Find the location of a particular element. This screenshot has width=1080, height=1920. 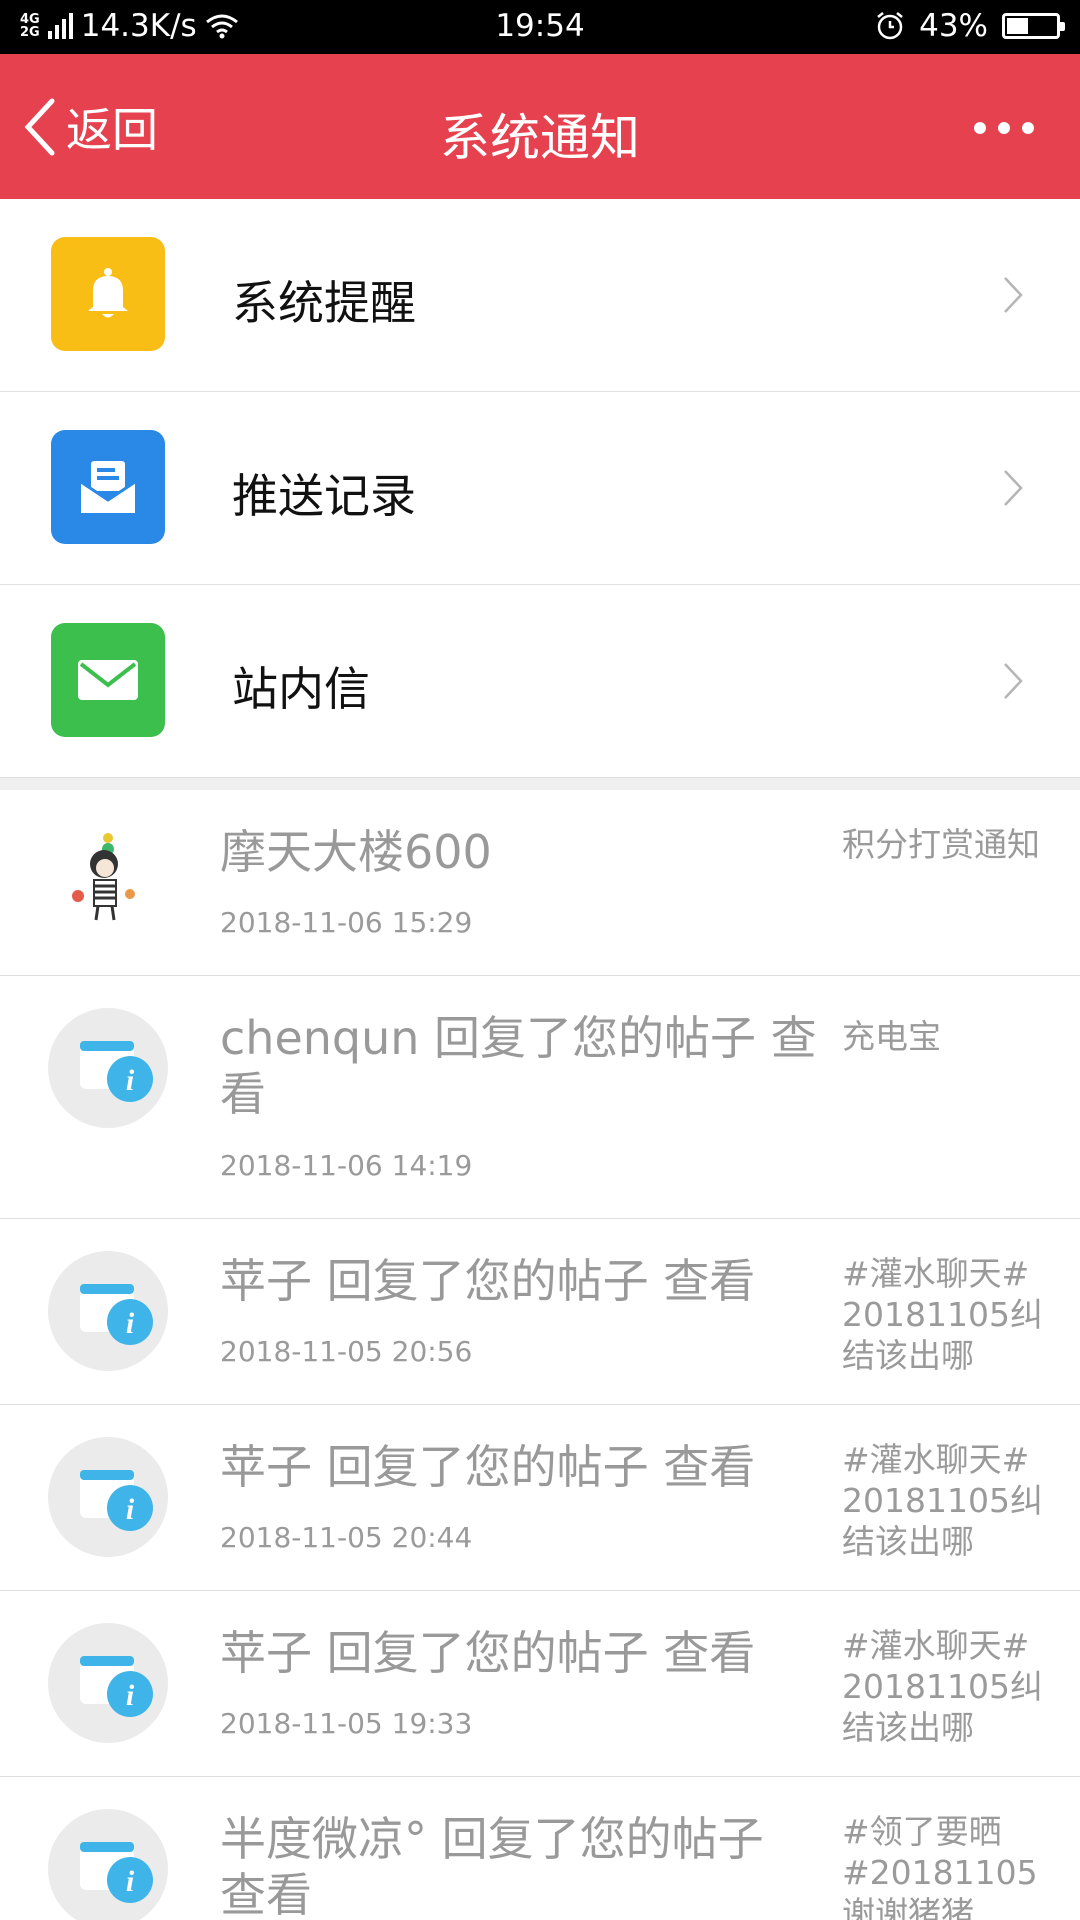

notification-time: 2018-11-05 20:56 is located at coordinates (346, 1351).